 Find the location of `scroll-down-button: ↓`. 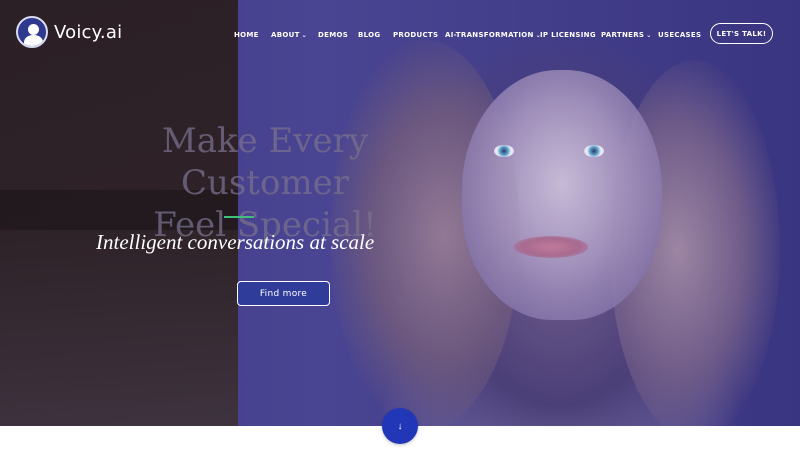

scroll-down-button: ↓ is located at coordinates (400, 426).